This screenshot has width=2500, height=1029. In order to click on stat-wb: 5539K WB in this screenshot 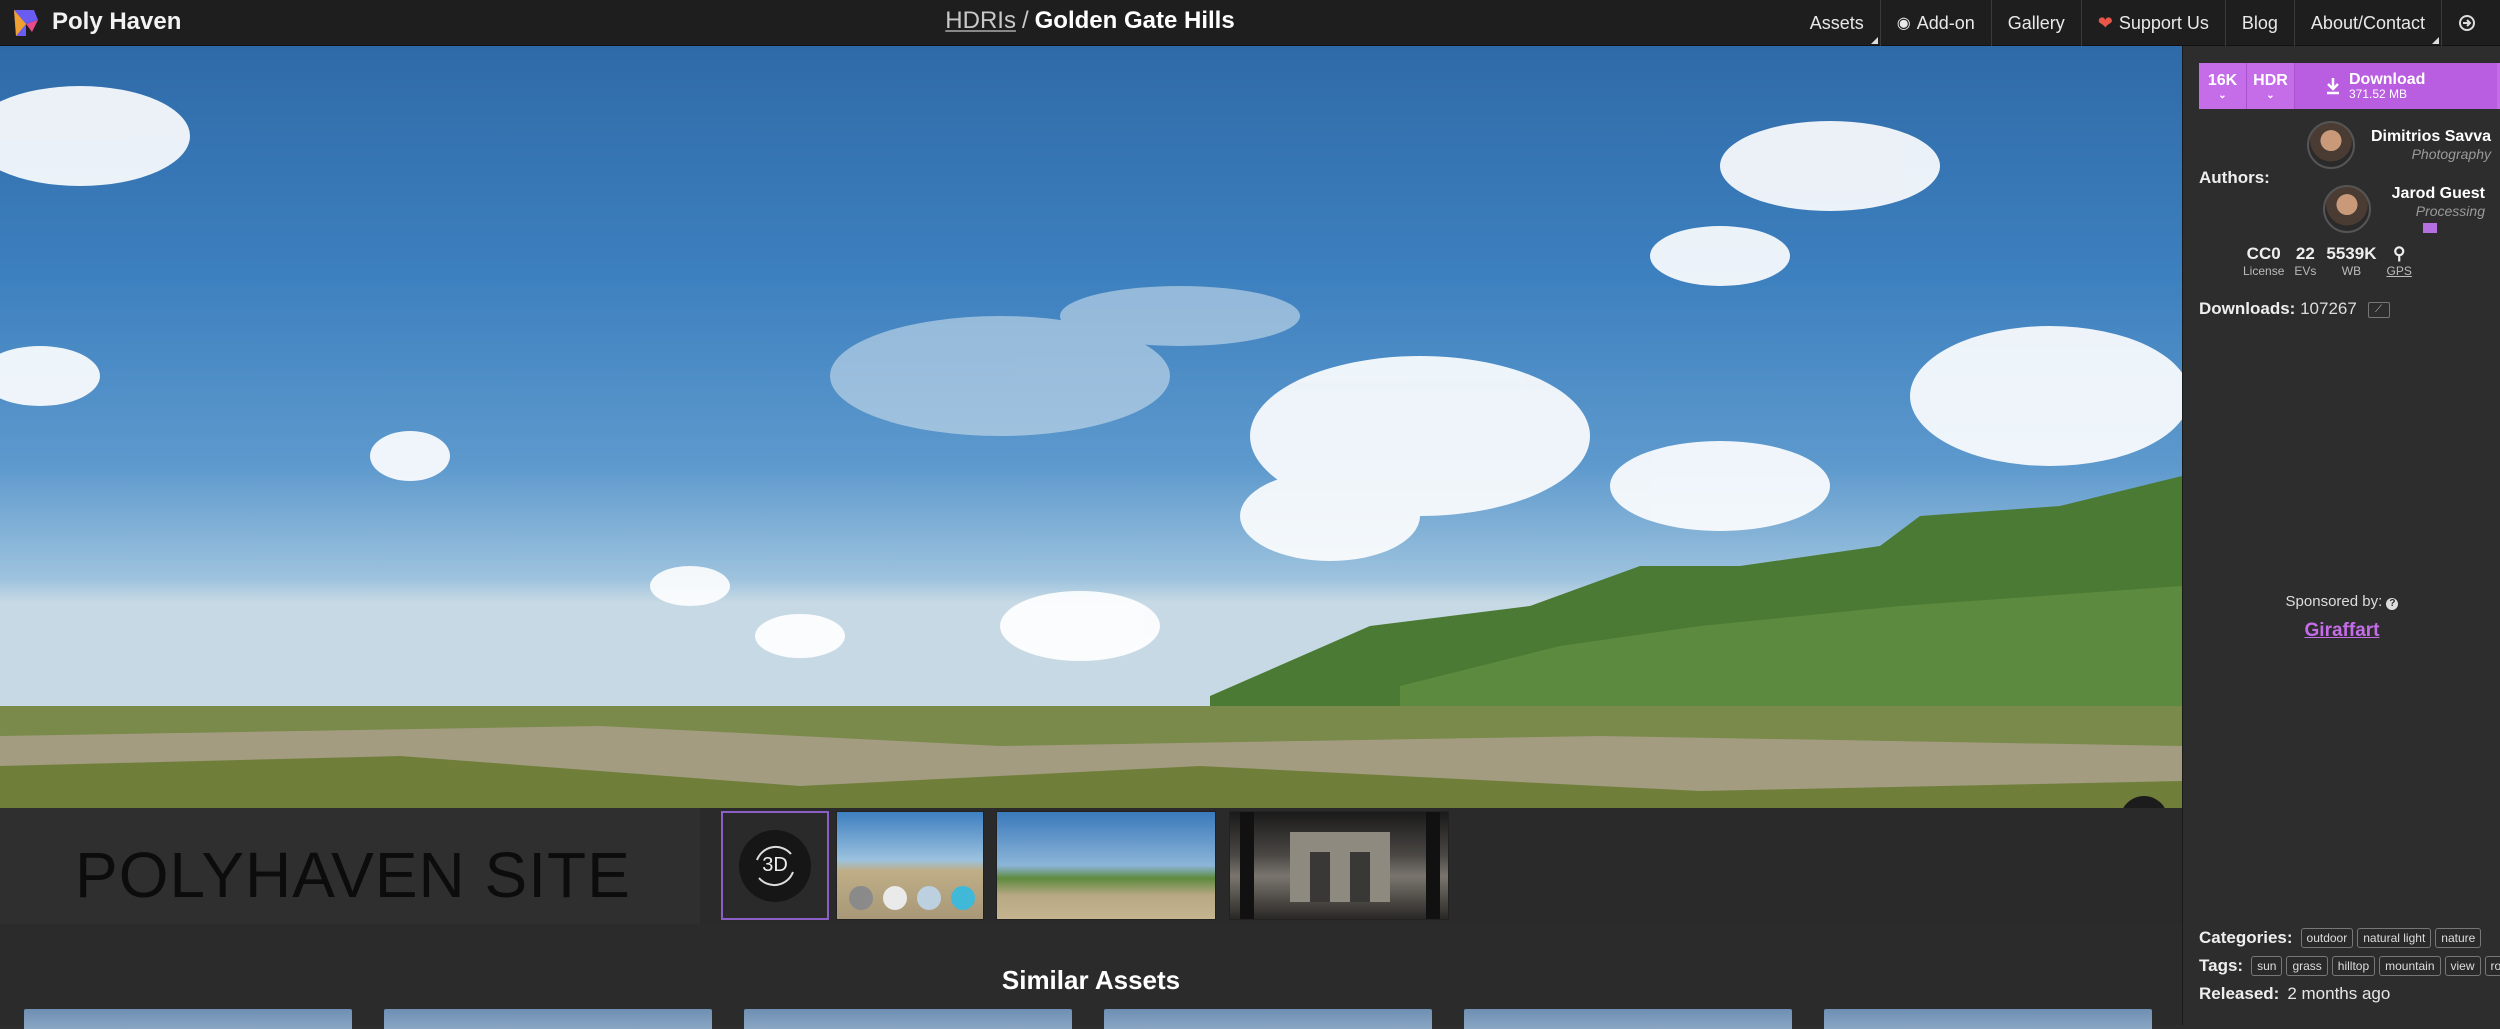, I will do `click(2351, 261)`.